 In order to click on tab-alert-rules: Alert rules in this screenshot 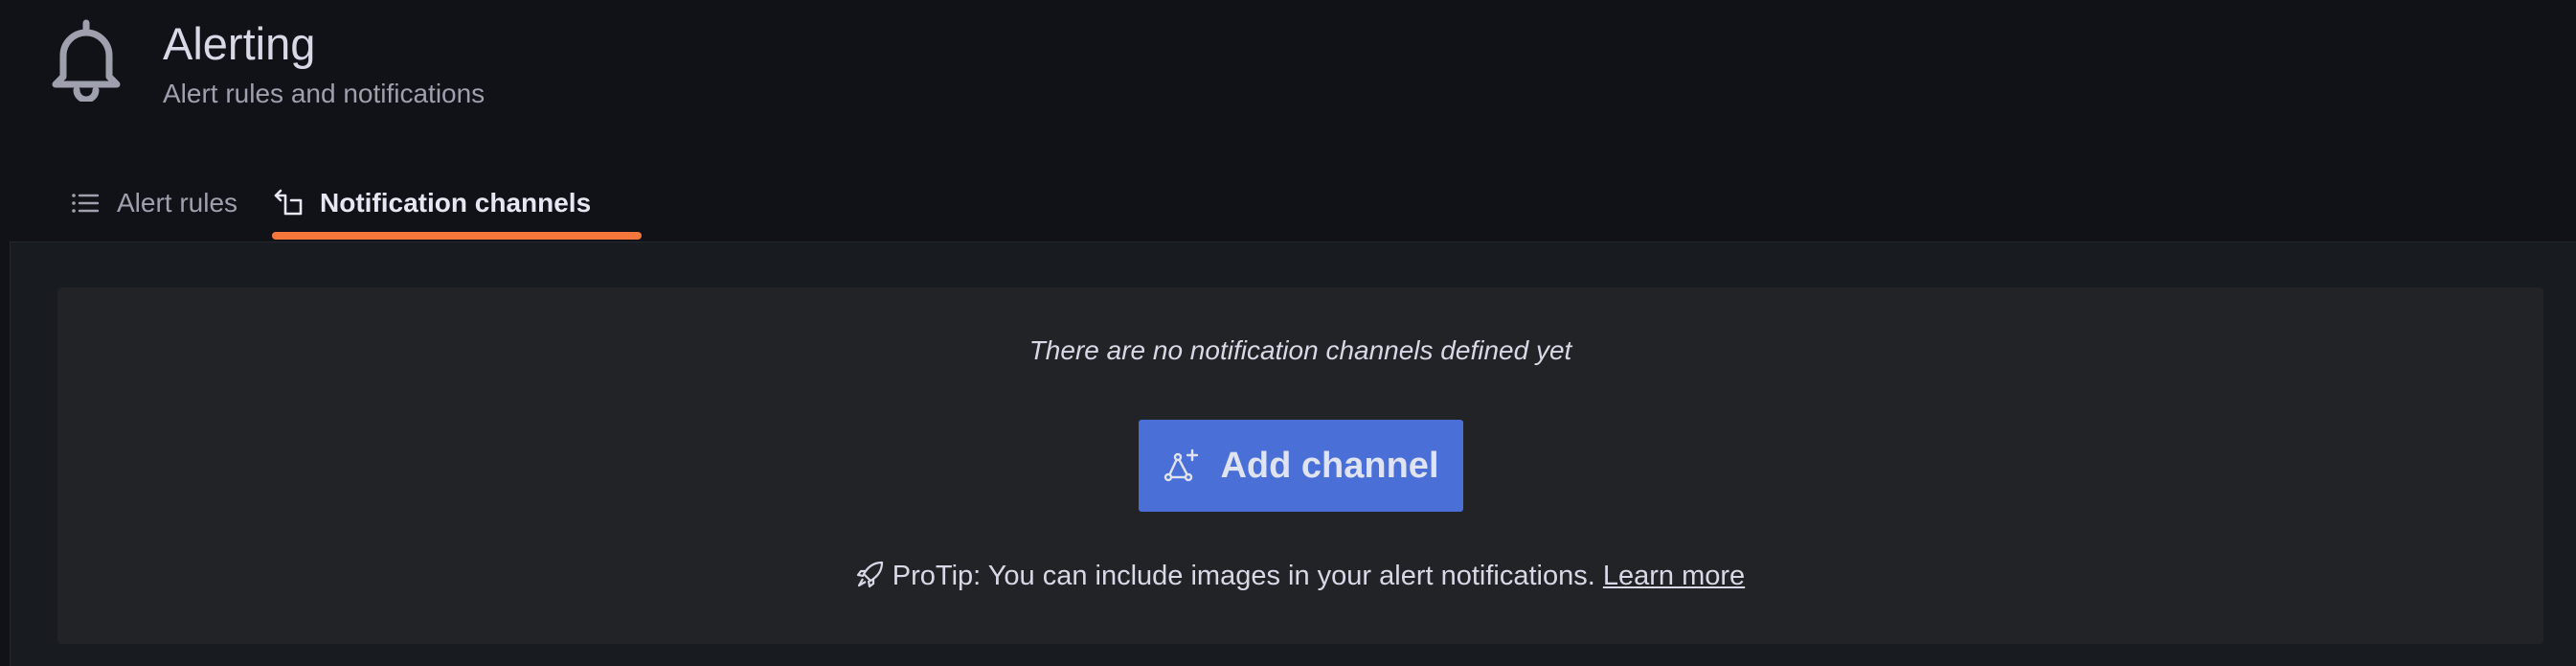, I will do `click(153, 203)`.